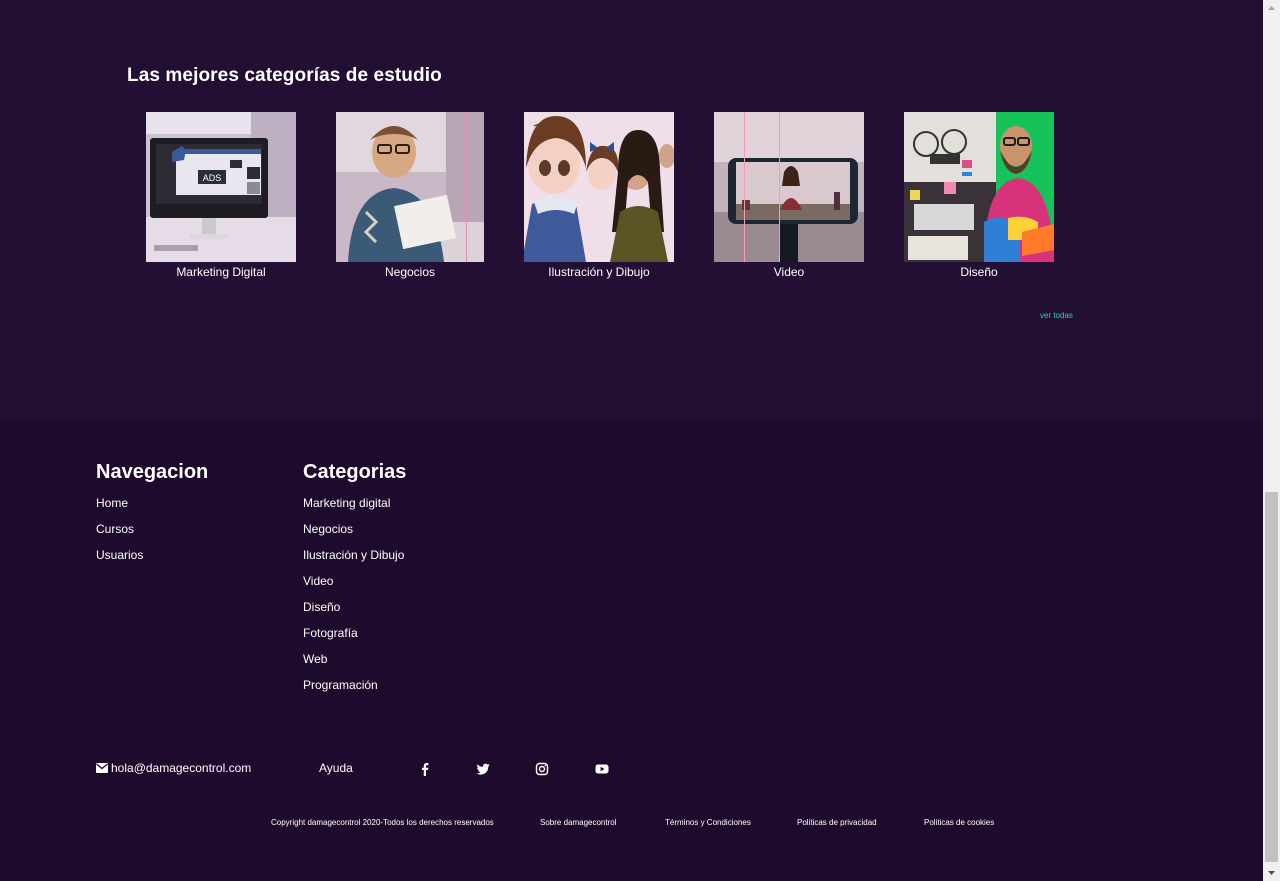 The width and height of the screenshot is (1280, 881). I want to click on category-card-video: Video, so click(789, 195).